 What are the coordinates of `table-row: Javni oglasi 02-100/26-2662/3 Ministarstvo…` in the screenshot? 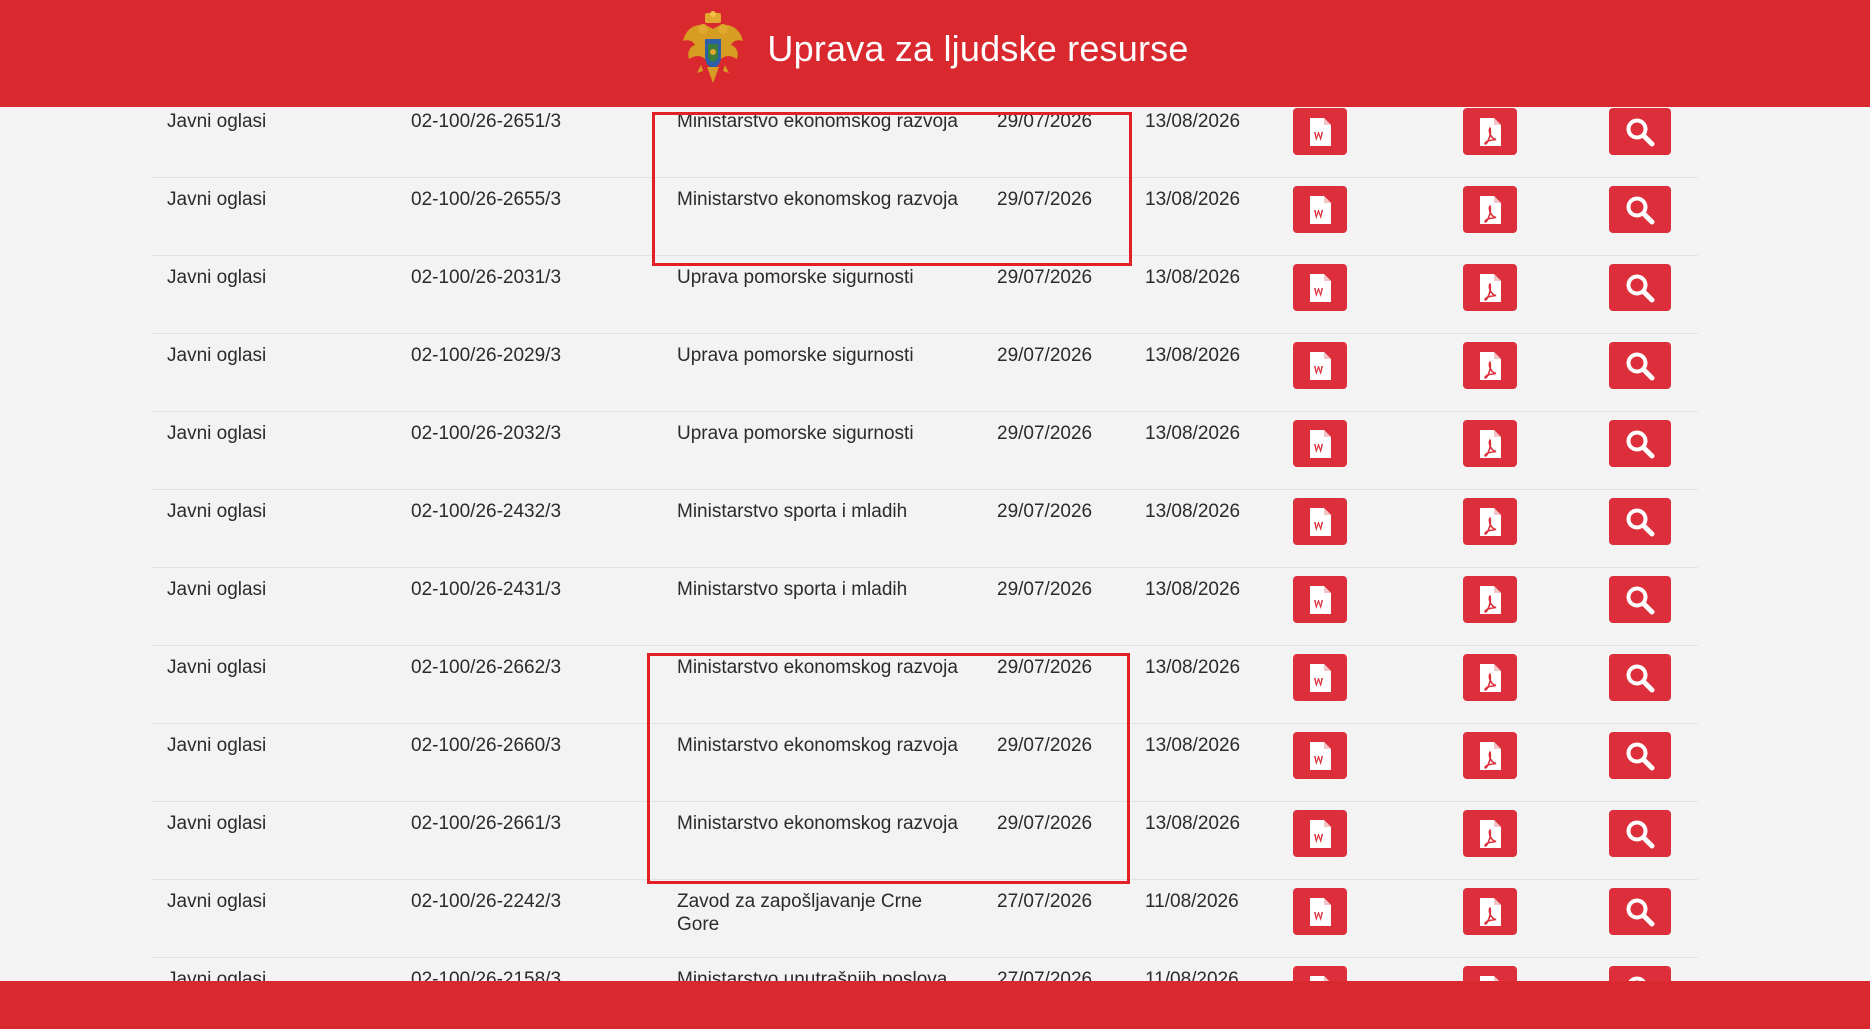 It's located at (924, 685).